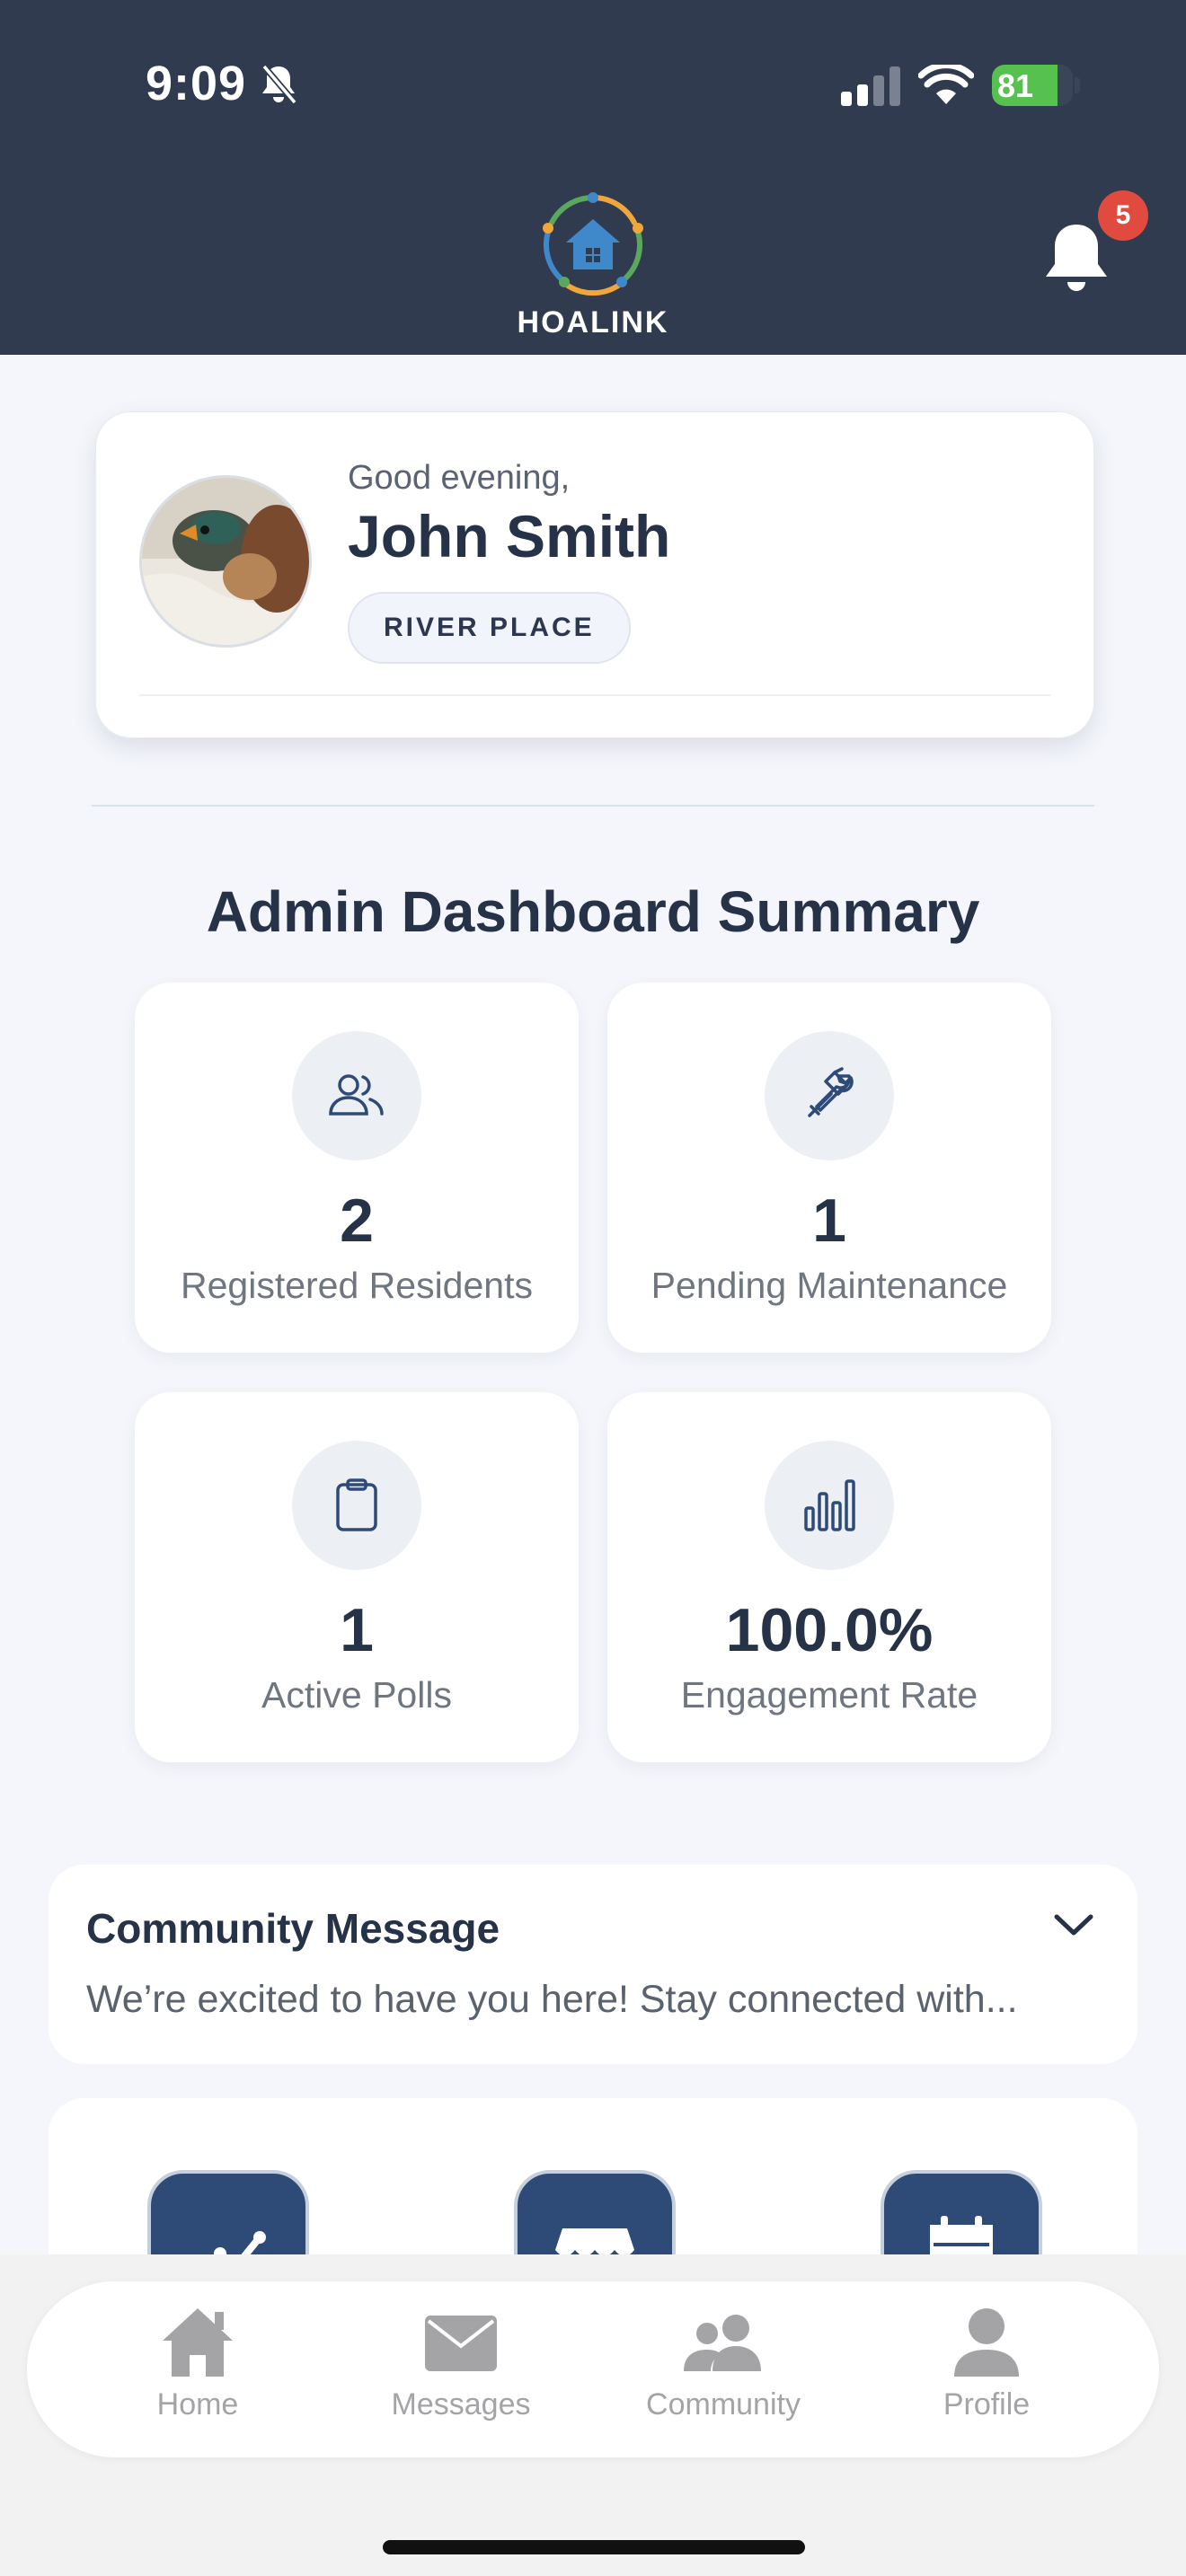 The width and height of the screenshot is (1186, 2576). What do you see at coordinates (870, 86) in the screenshot?
I see `cellular-signal-icon` at bounding box center [870, 86].